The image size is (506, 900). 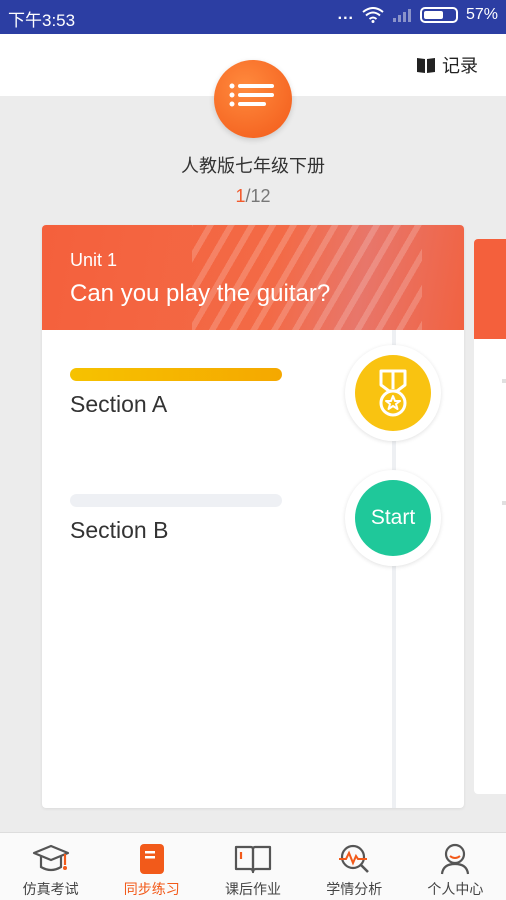 I want to click on section-a-node, so click(x=393, y=393).